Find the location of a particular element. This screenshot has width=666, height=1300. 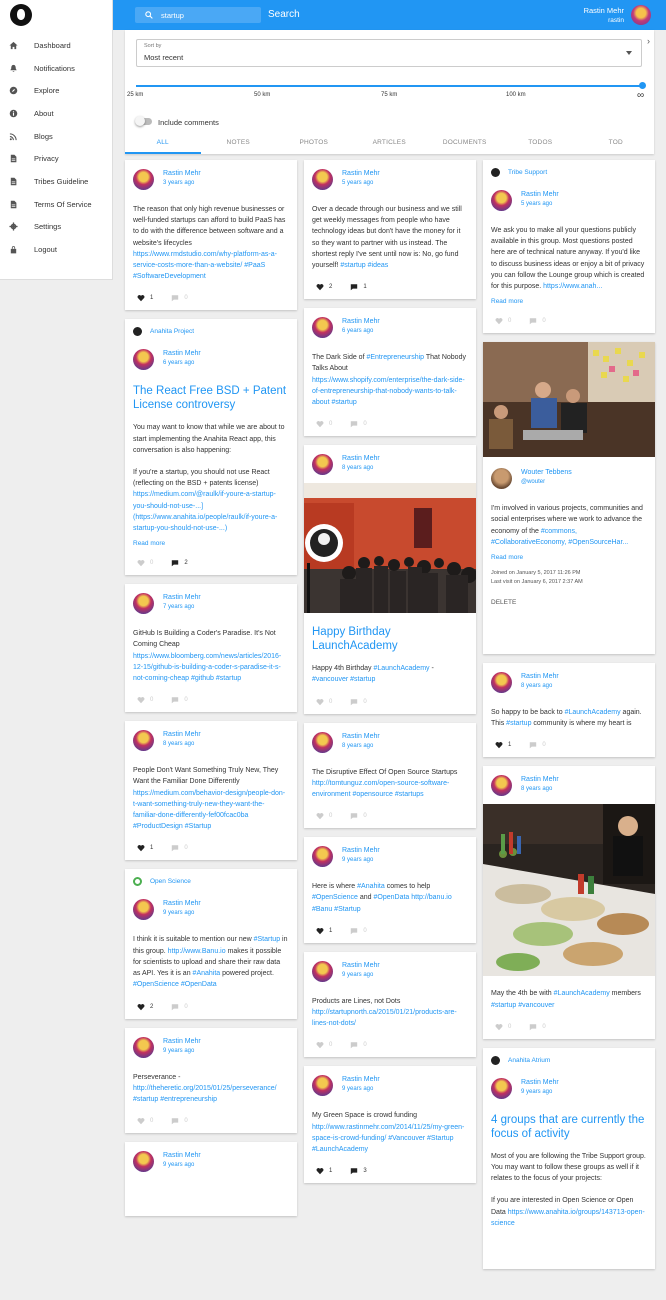

like-button: 1 is located at coordinates (324, 931).